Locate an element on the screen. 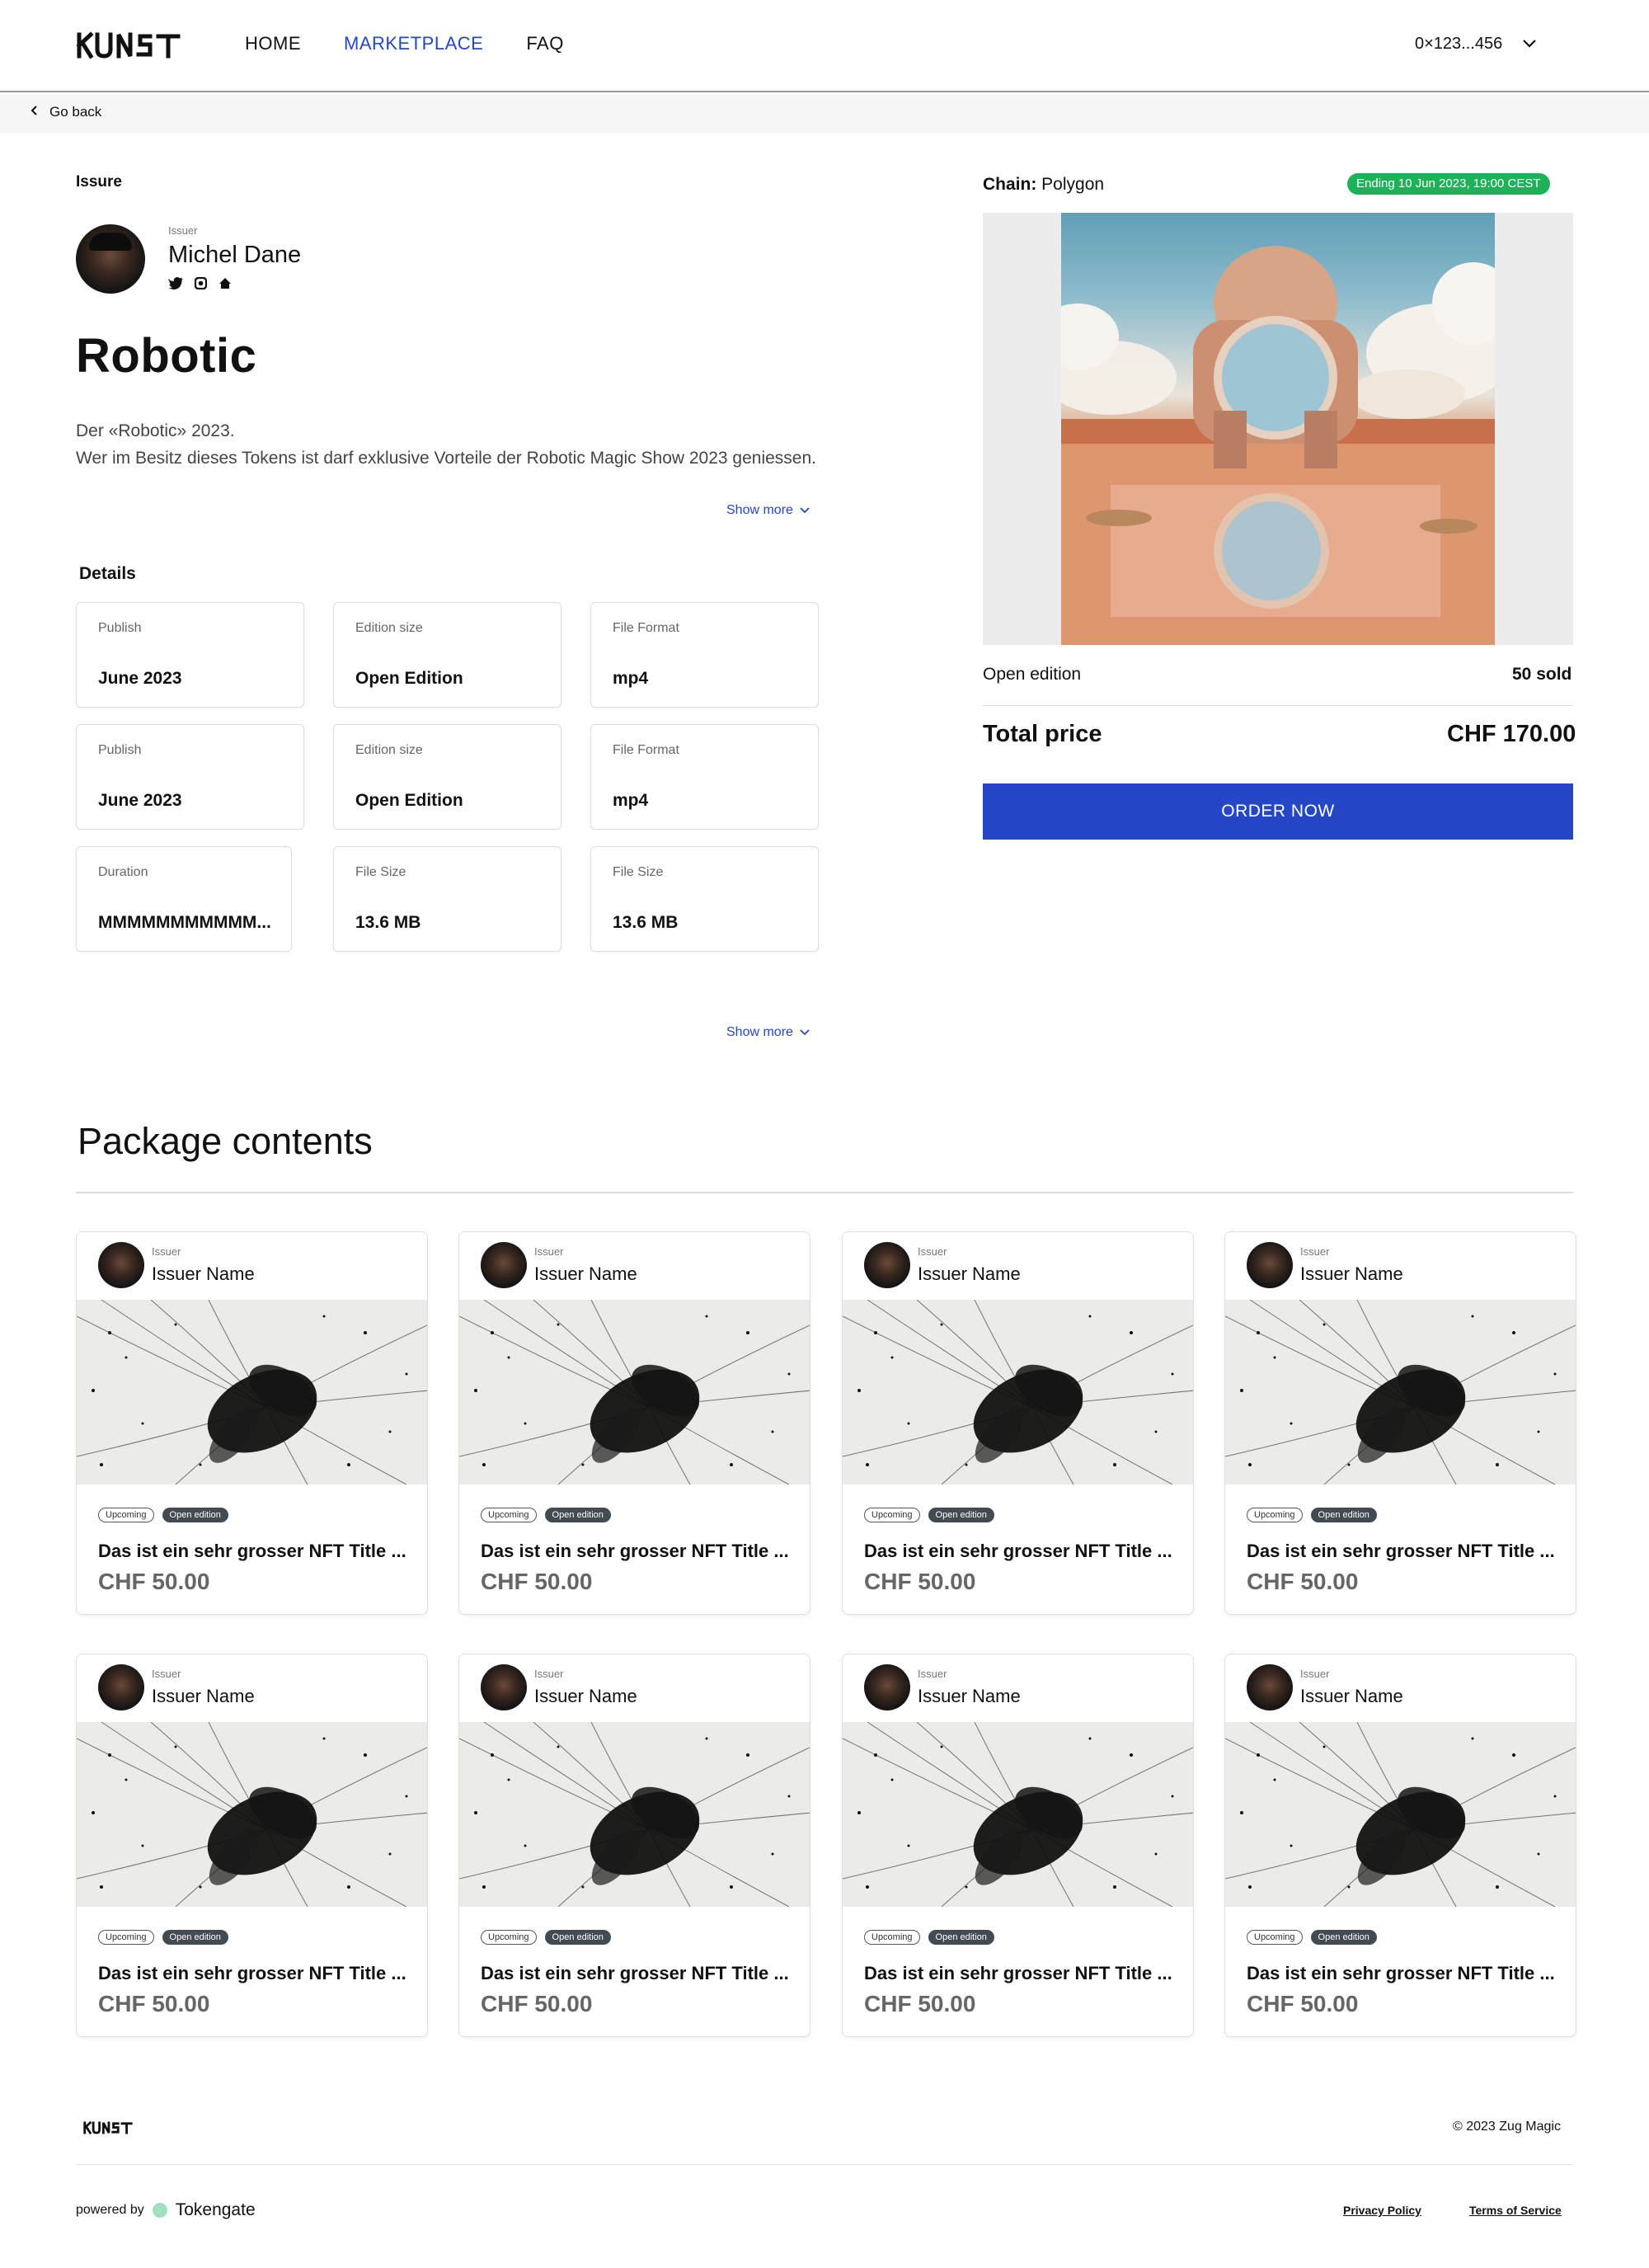 The image size is (1649, 2268). footer-logo is located at coordinates (108, 2129).